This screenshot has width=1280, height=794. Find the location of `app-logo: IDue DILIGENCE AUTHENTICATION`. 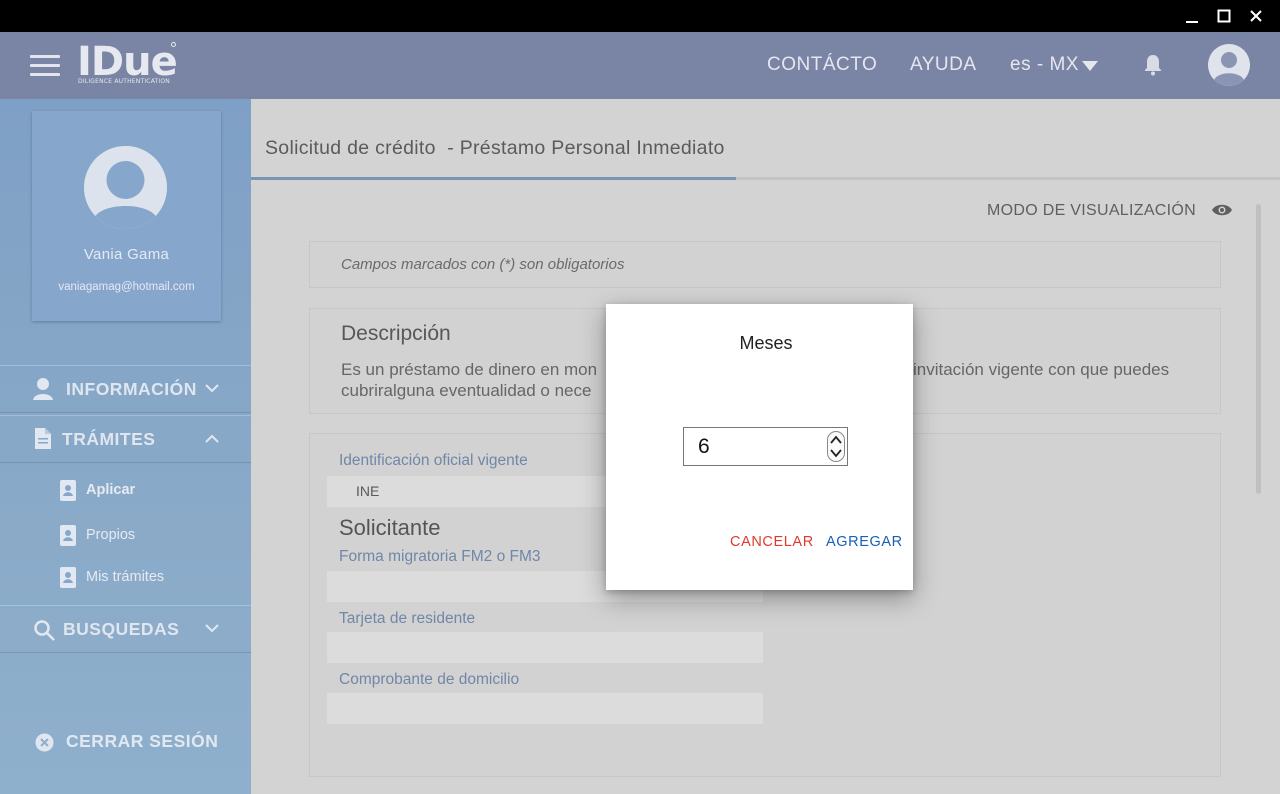

app-logo: IDue DILIGENCE AUTHENTICATION is located at coordinates (132, 65).